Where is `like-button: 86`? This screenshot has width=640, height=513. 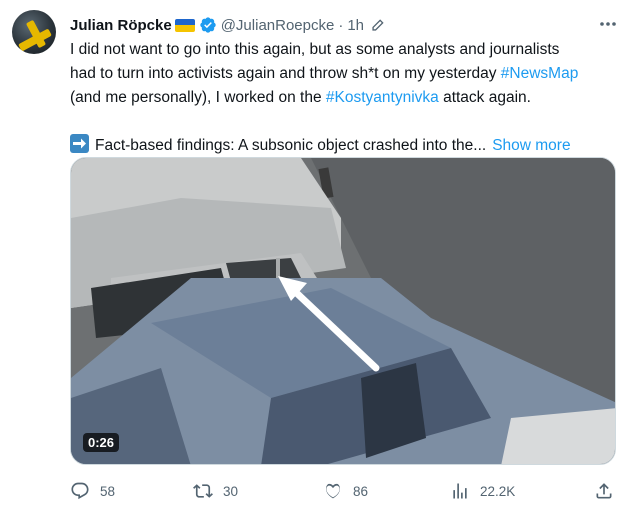 like-button: 86 is located at coordinates (345, 491).